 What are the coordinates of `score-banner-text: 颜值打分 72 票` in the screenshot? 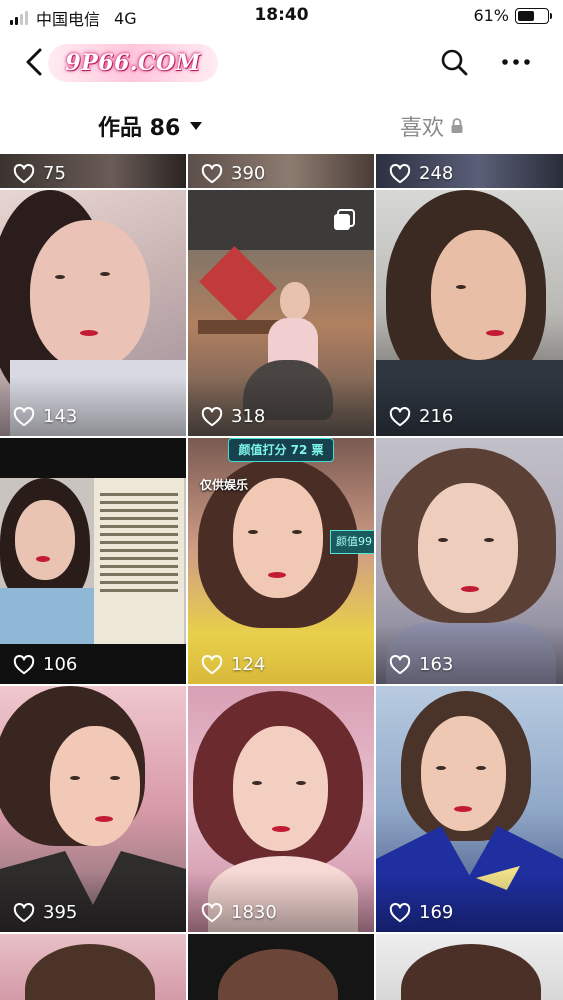 It's located at (281, 450).